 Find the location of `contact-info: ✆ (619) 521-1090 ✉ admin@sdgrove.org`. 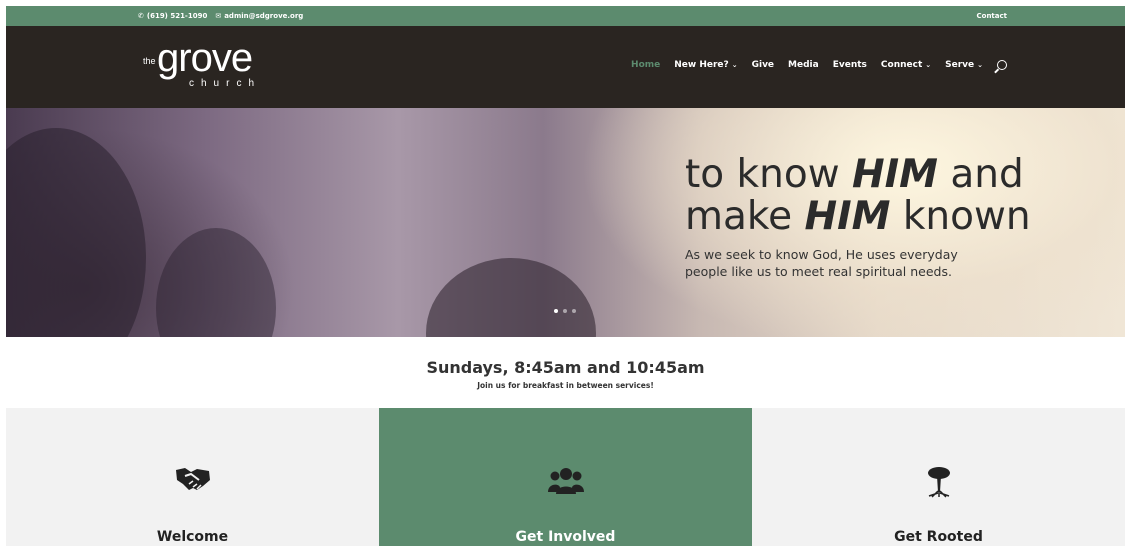

contact-info: ✆ (619) 521-1090 ✉ admin@sdgrove.org is located at coordinates (220, 16).